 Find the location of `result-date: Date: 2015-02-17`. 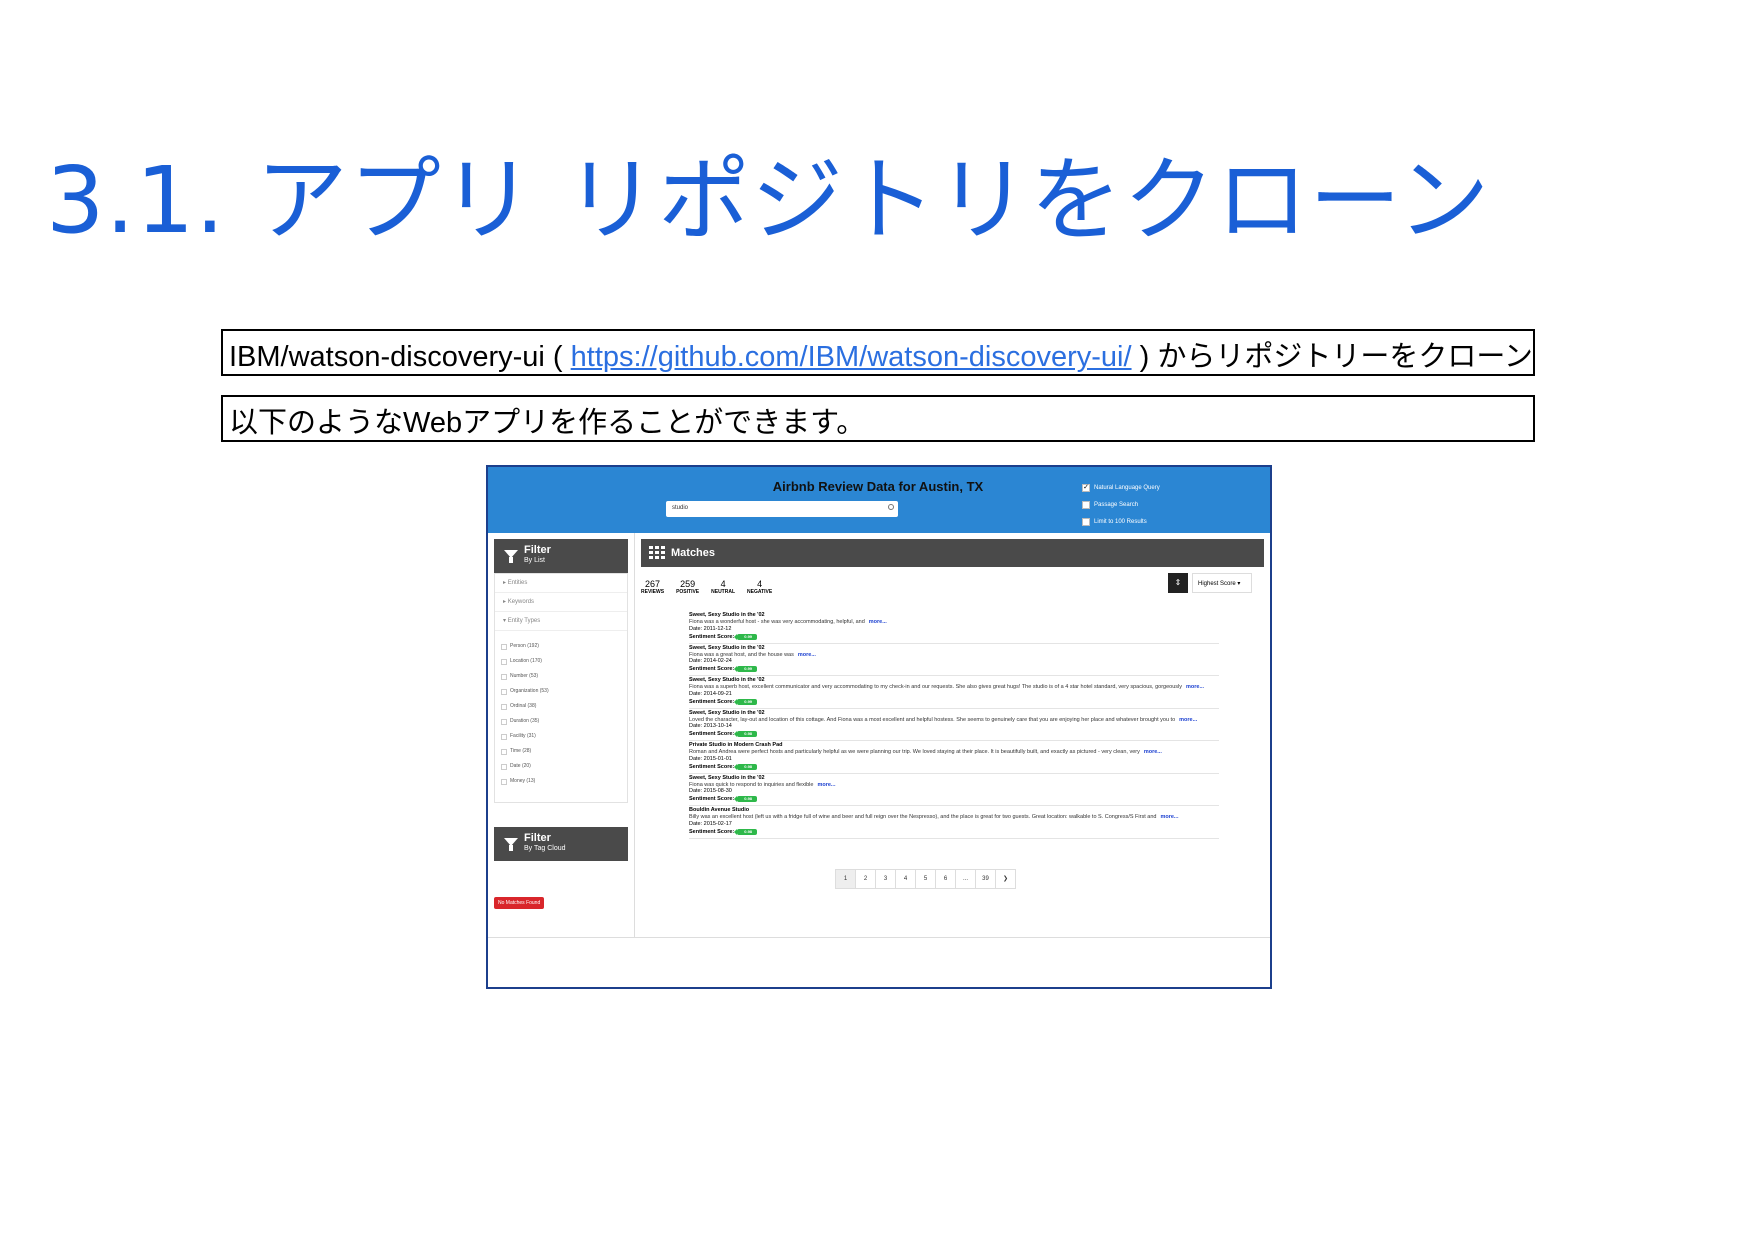

result-date: Date: 2015-02-17 is located at coordinates (710, 823).